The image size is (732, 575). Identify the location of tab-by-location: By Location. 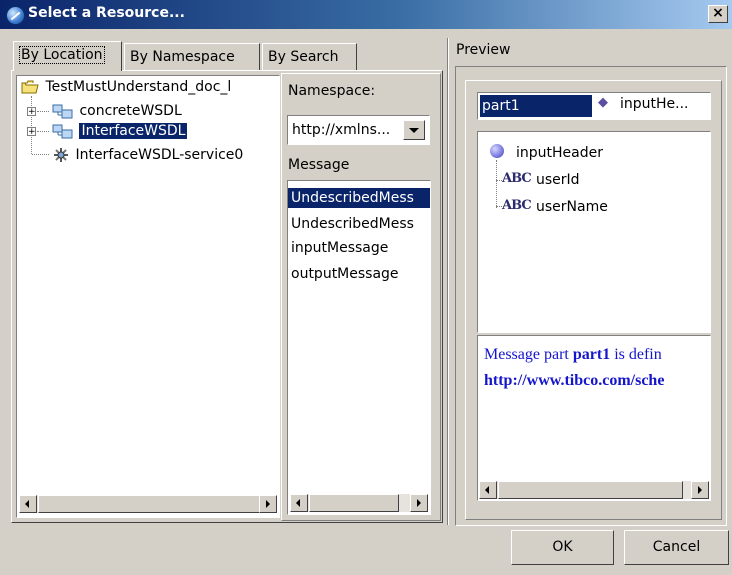
(67, 56).